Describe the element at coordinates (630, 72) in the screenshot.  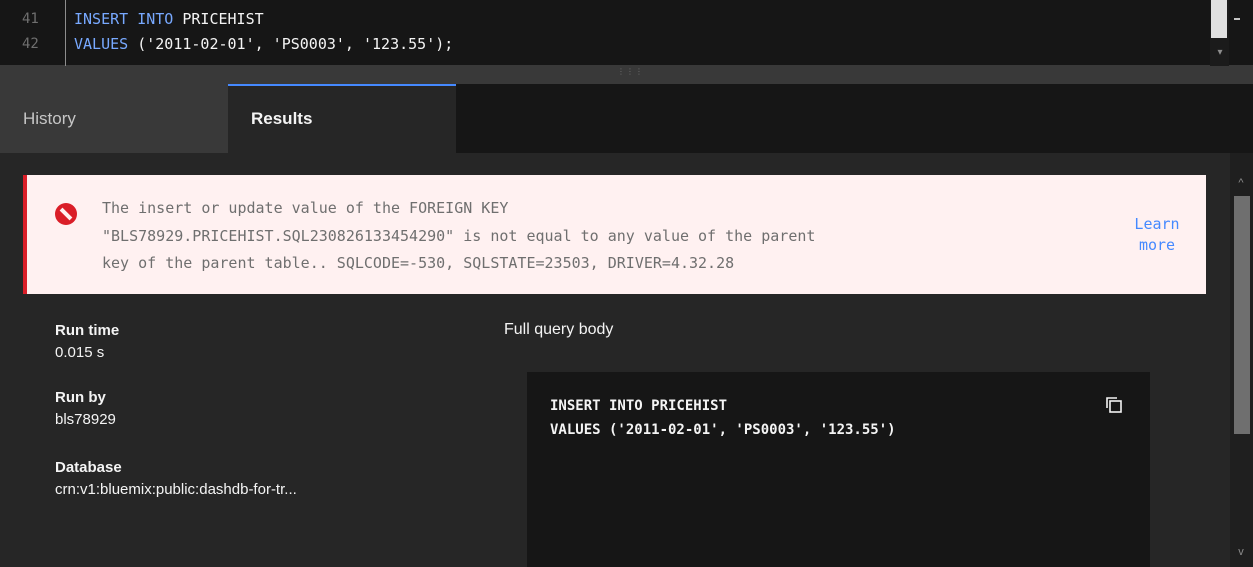
I see `drag-handle-icon: ⋮⋮⋮` at that location.